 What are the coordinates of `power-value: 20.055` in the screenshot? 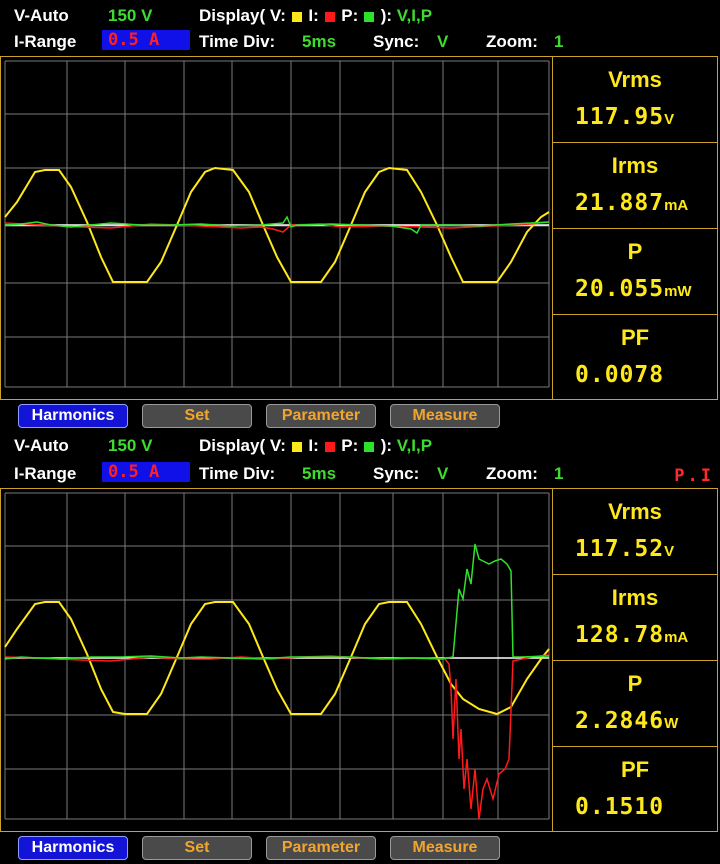 It's located at (620, 289).